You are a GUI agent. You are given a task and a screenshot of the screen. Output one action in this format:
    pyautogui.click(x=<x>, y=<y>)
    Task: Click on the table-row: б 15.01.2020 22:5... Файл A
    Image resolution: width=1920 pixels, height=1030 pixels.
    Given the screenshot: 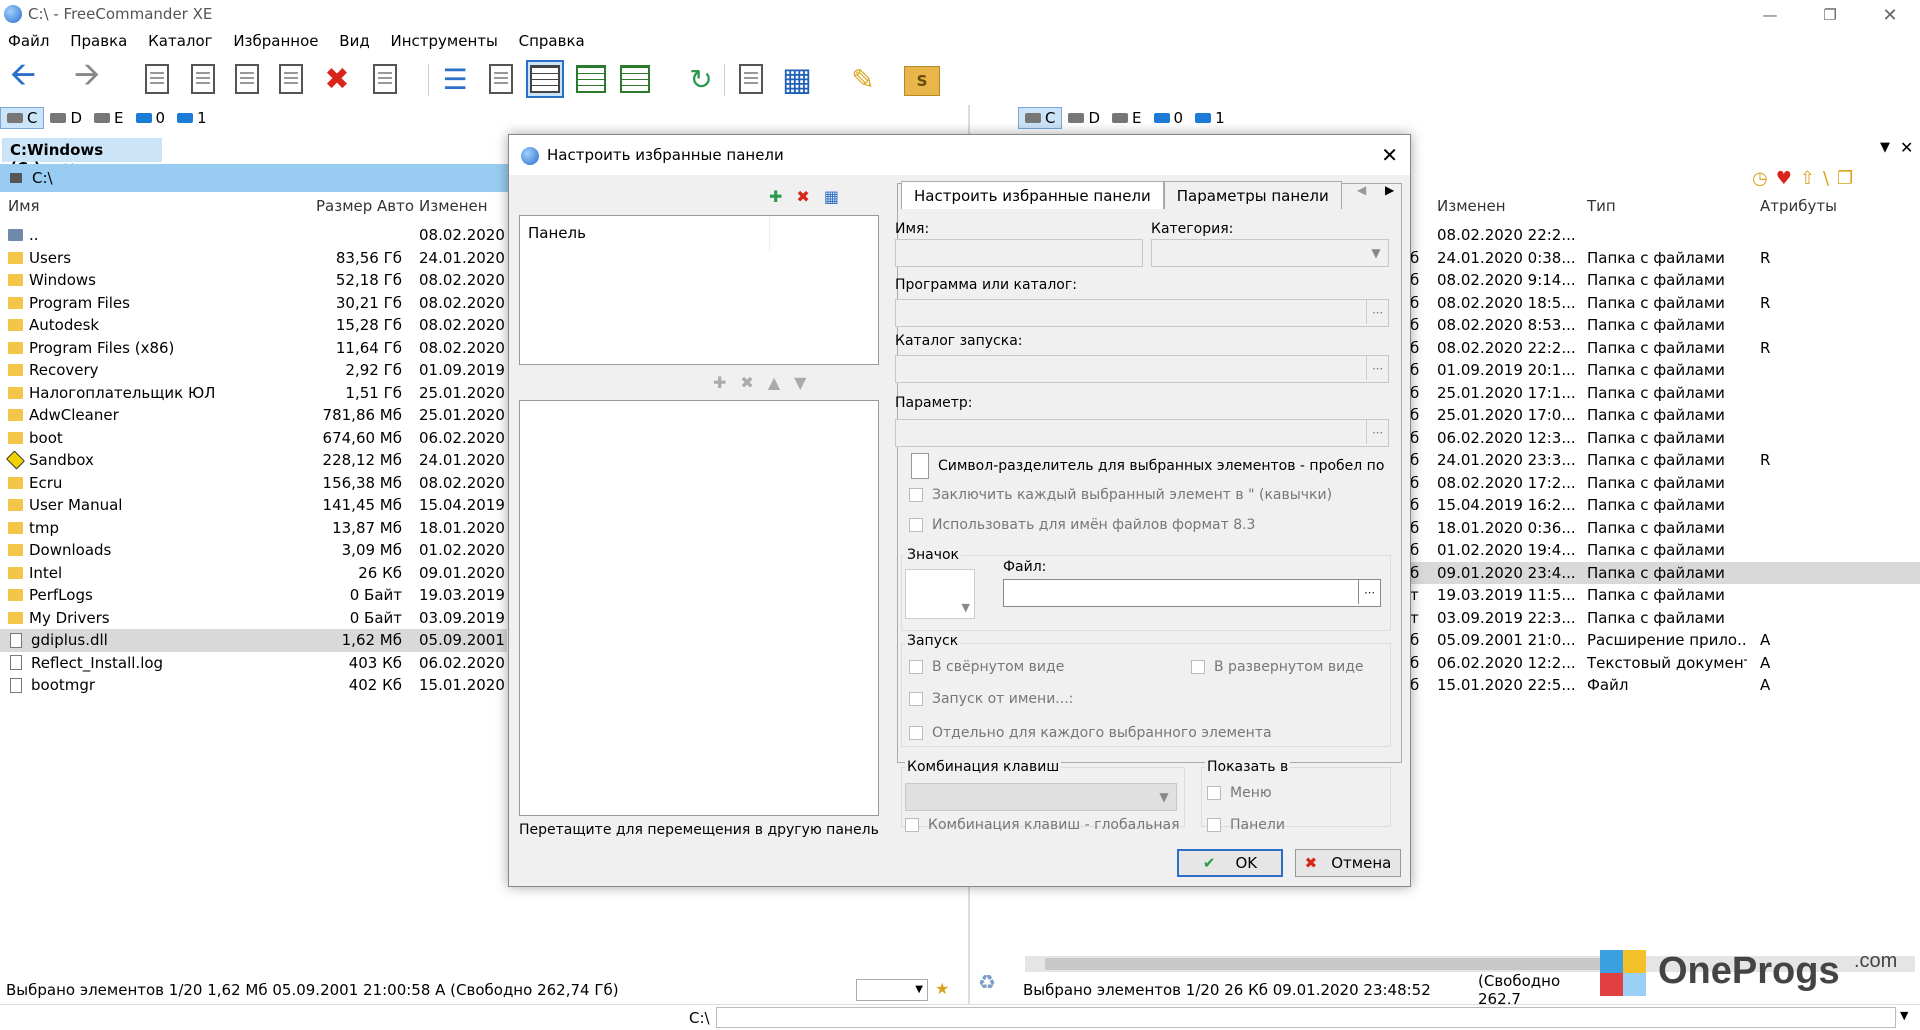 What is the action you would take?
    pyautogui.click(x=1665, y=685)
    